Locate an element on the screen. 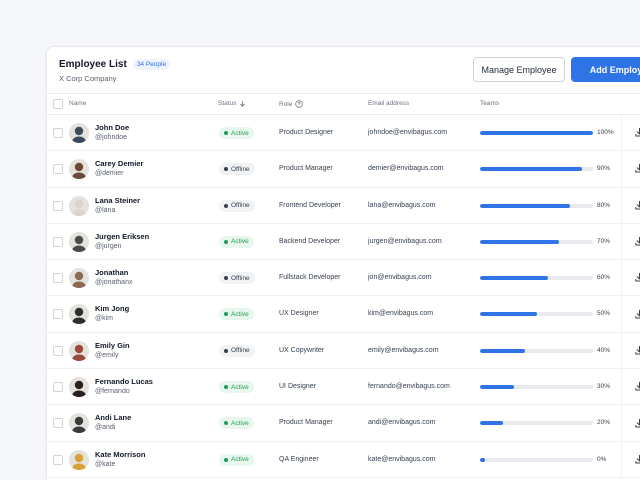 Image resolution: width=640 pixels, height=480 pixels. column-teams-label: Teams is located at coordinates (490, 103).